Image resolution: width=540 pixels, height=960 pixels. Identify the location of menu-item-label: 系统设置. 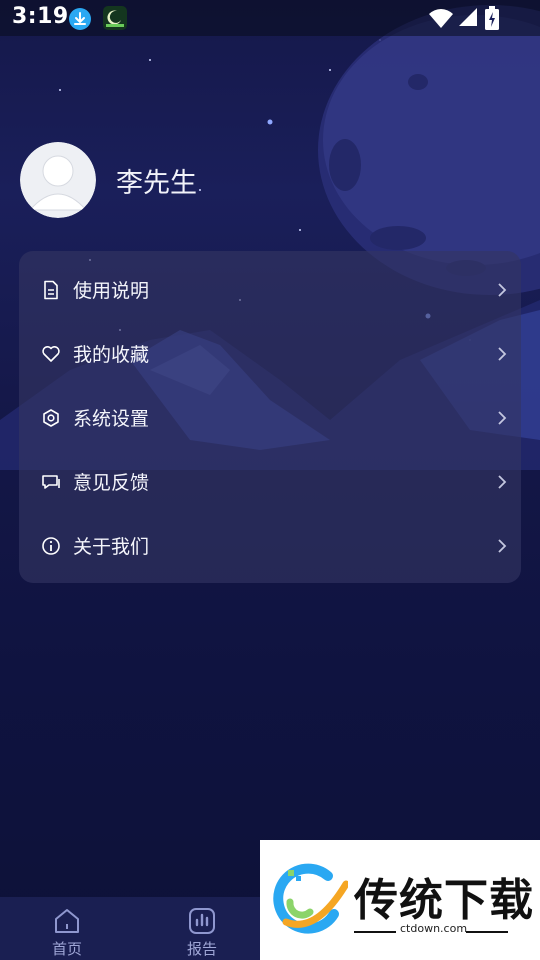
(111, 418).